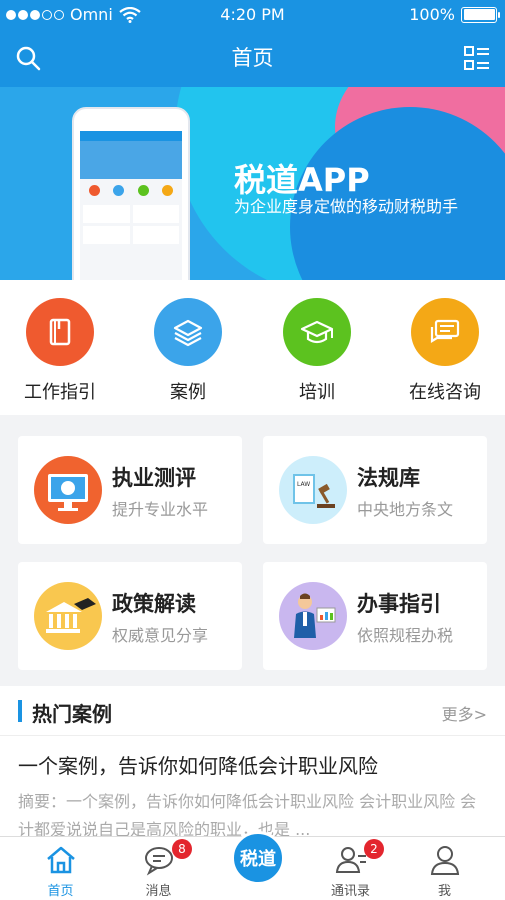 The image size is (505, 900). What do you see at coordinates (154, 478) in the screenshot?
I see `card-title: 执业测评` at bounding box center [154, 478].